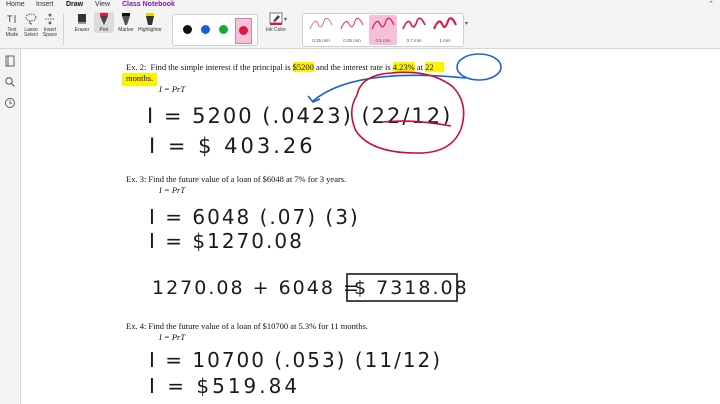 This screenshot has width=720, height=404. I want to click on highlighter-icon, so click(150, 19).